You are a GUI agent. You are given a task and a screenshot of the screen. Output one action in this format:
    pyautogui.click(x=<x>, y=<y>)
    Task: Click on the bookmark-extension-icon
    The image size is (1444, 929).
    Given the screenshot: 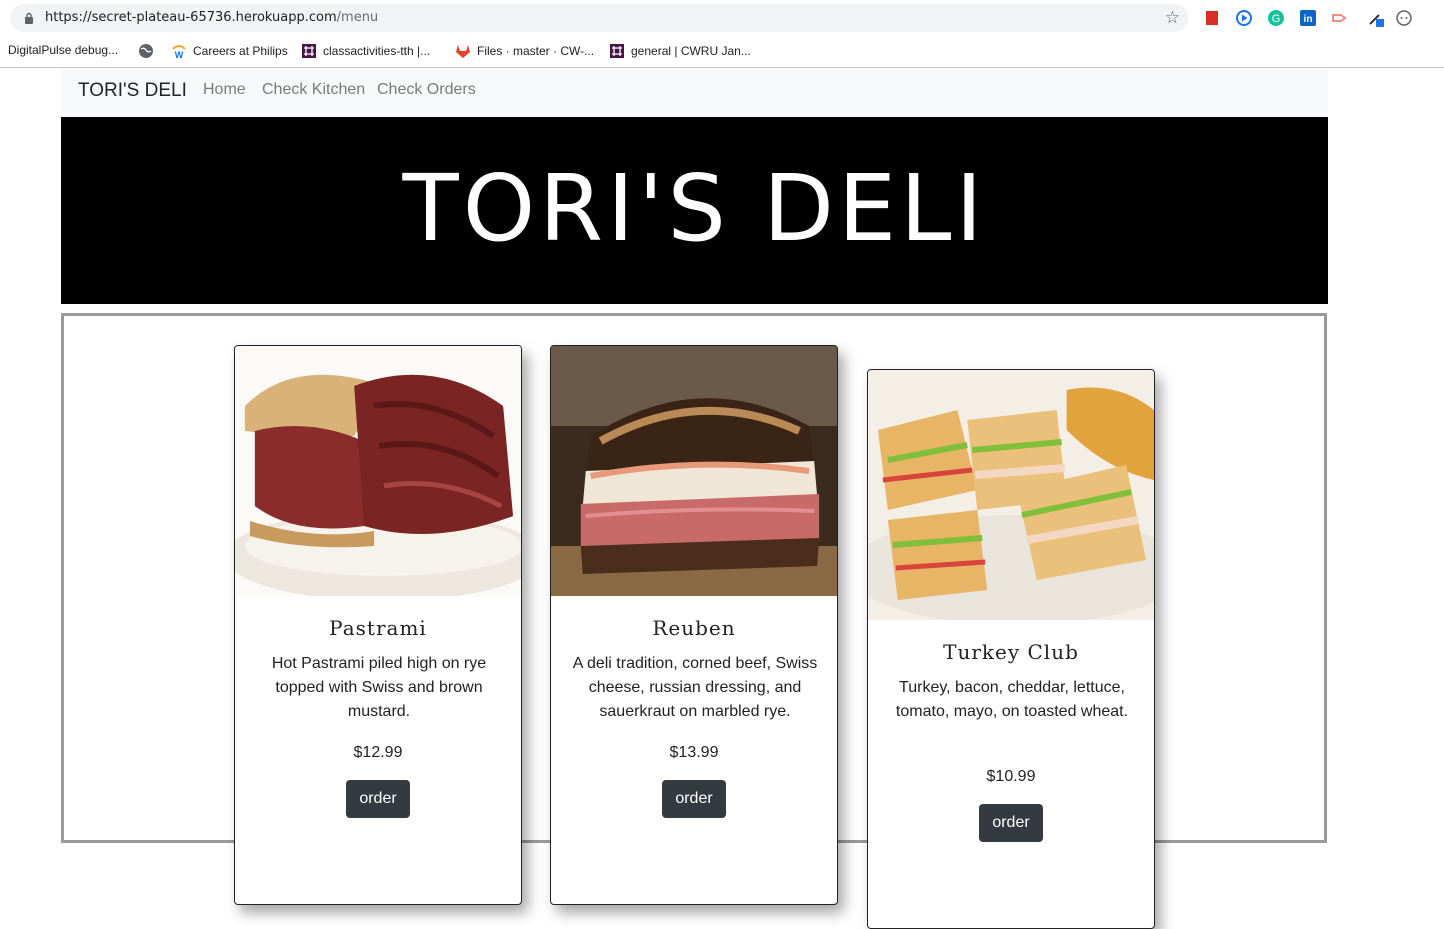 What is the action you would take?
    pyautogui.click(x=1212, y=18)
    